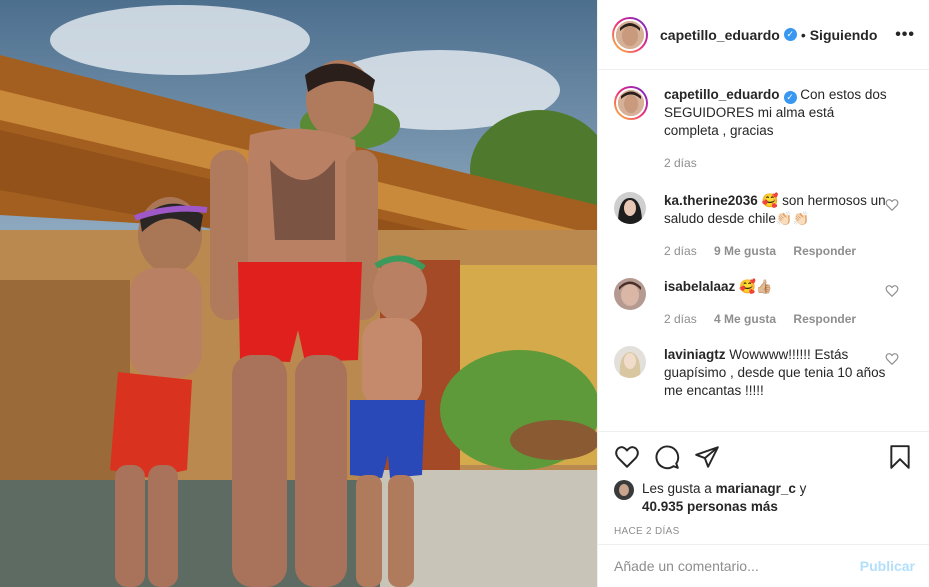 This screenshot has width=929, height=587. I want to click on comment-text: 🥰👍🏼, so click(756, 286).